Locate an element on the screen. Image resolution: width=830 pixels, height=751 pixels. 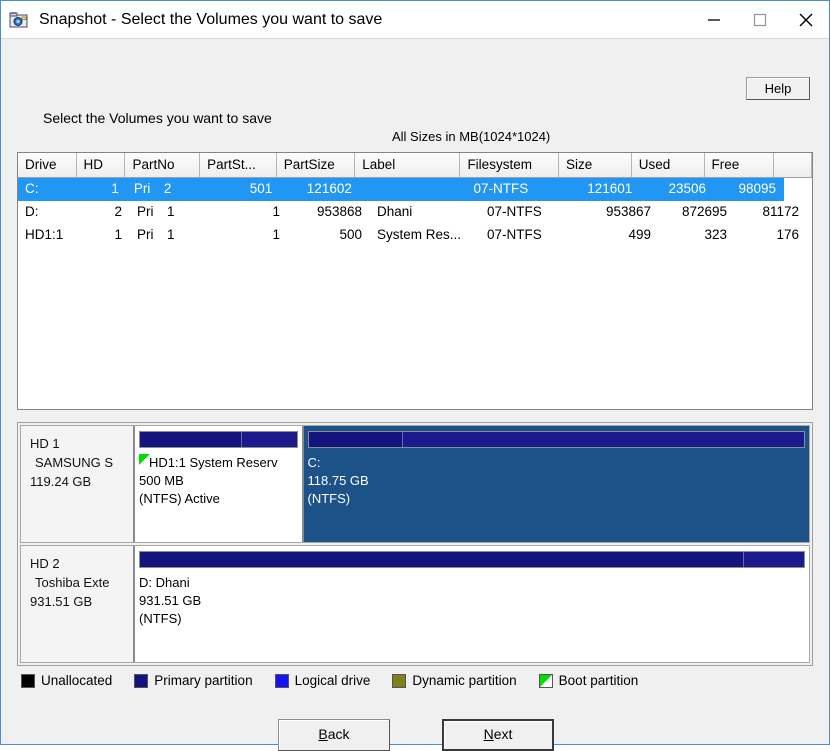
partition-label-line1: HD1:1 System Reserv is located at coordinates (213, 462).